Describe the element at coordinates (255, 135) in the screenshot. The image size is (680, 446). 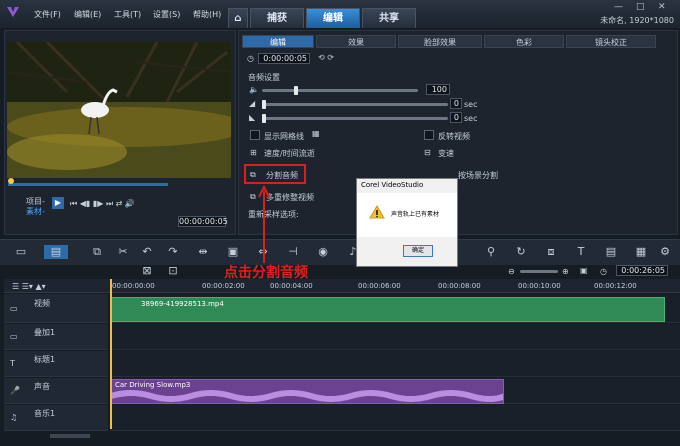
I see `show-grid-checkbox` at that location.